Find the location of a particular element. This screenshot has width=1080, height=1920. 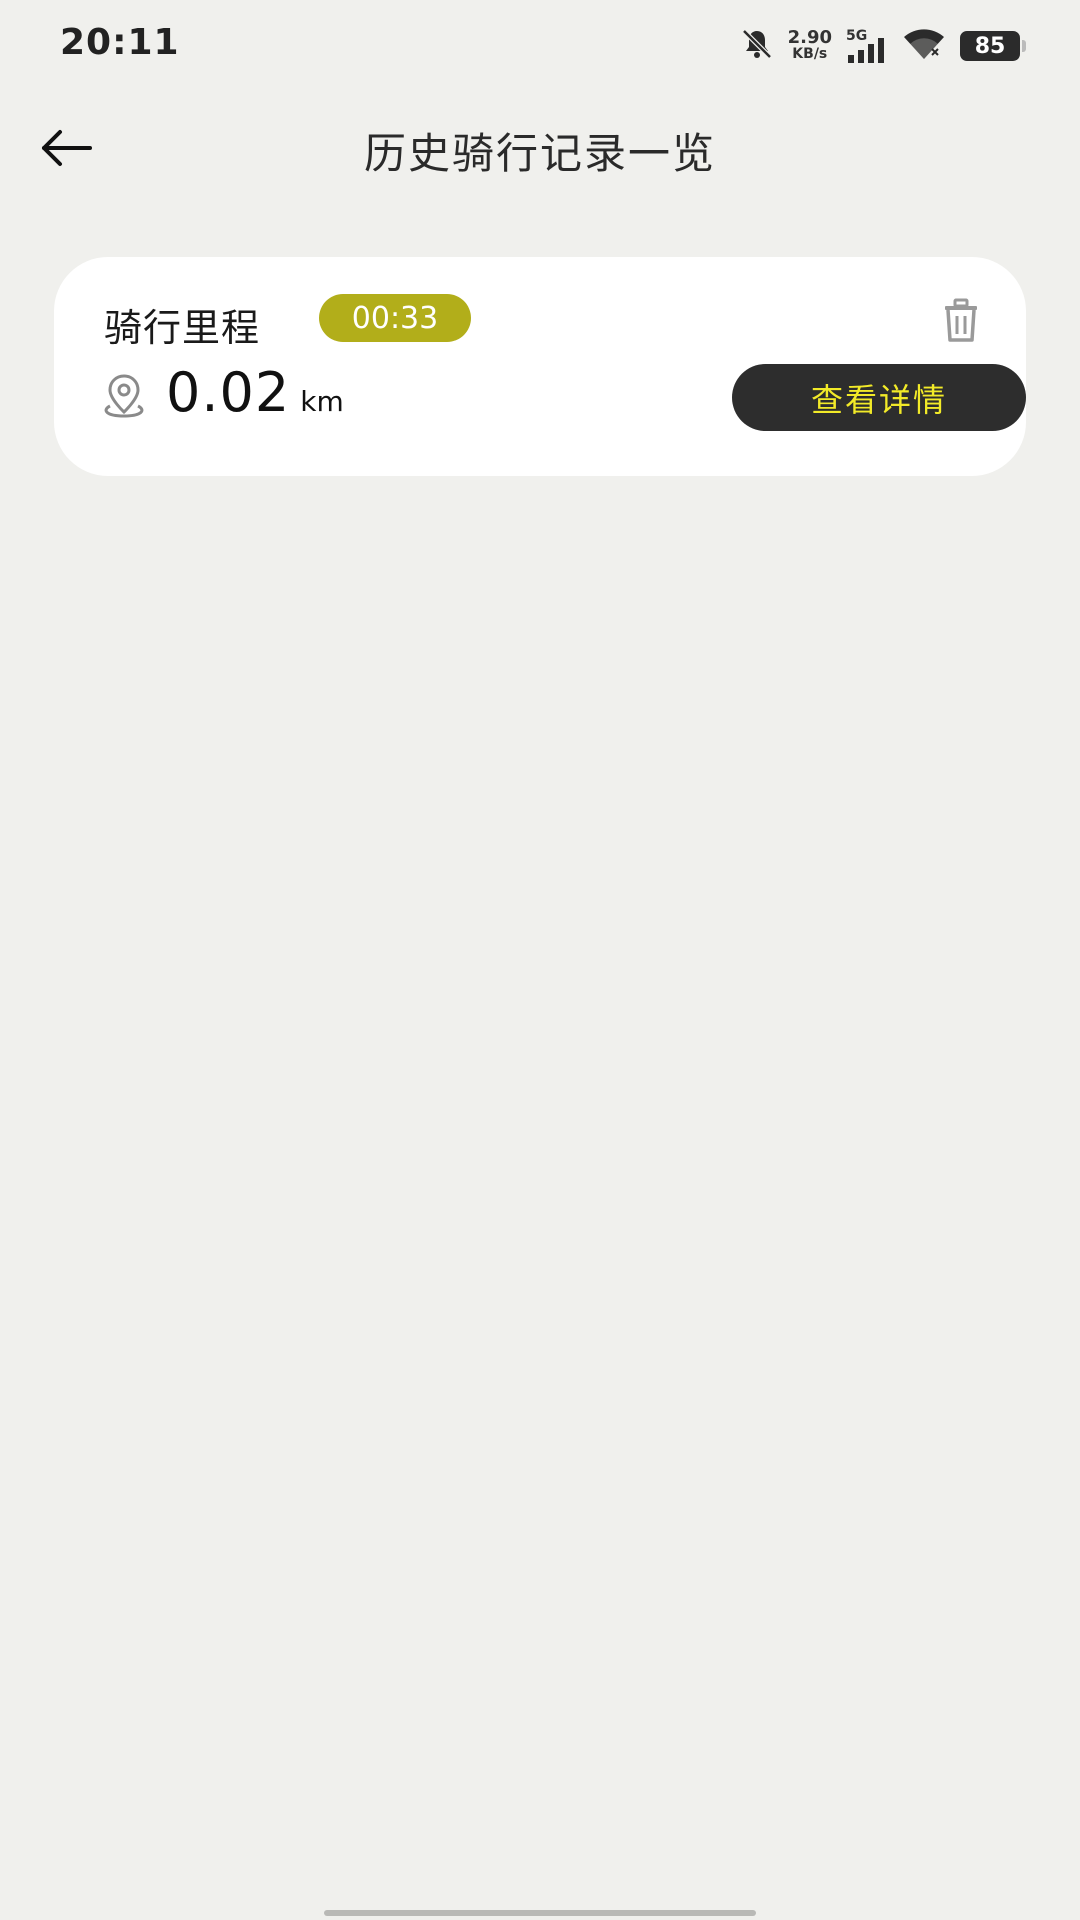

status-icons: 2.90 KB/s 5G 85 is located at coordinates (883, 46).